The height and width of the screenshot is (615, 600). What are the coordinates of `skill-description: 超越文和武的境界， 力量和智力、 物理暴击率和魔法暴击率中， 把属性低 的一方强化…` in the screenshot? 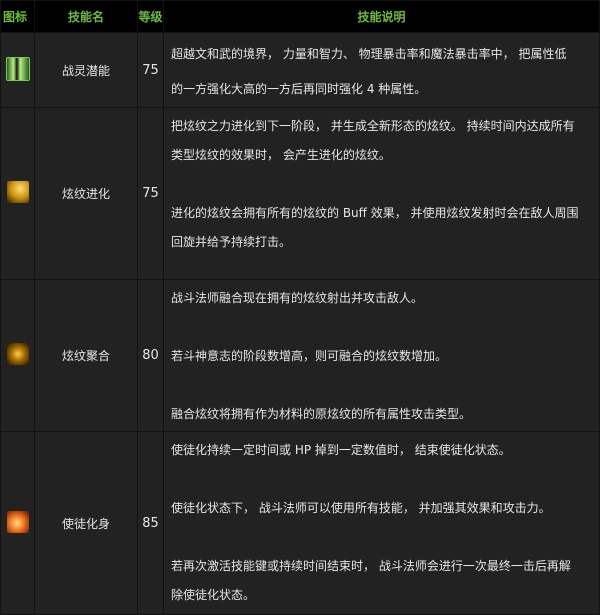 It's located at (381, 70).